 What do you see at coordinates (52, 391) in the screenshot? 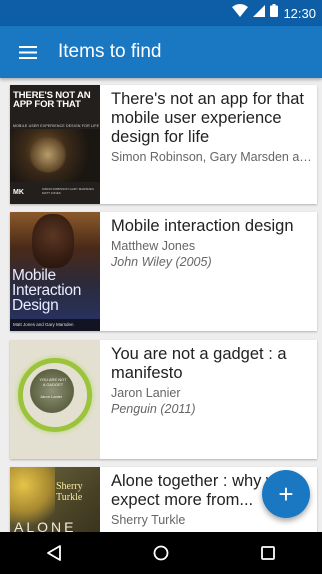
I see `cover-ring-center` at bounding box center [52, 391].